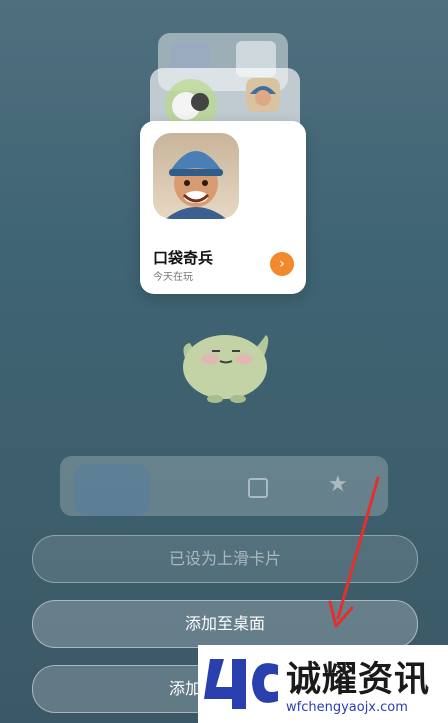  I want to click on mascot-illustration, so click(226, 369).